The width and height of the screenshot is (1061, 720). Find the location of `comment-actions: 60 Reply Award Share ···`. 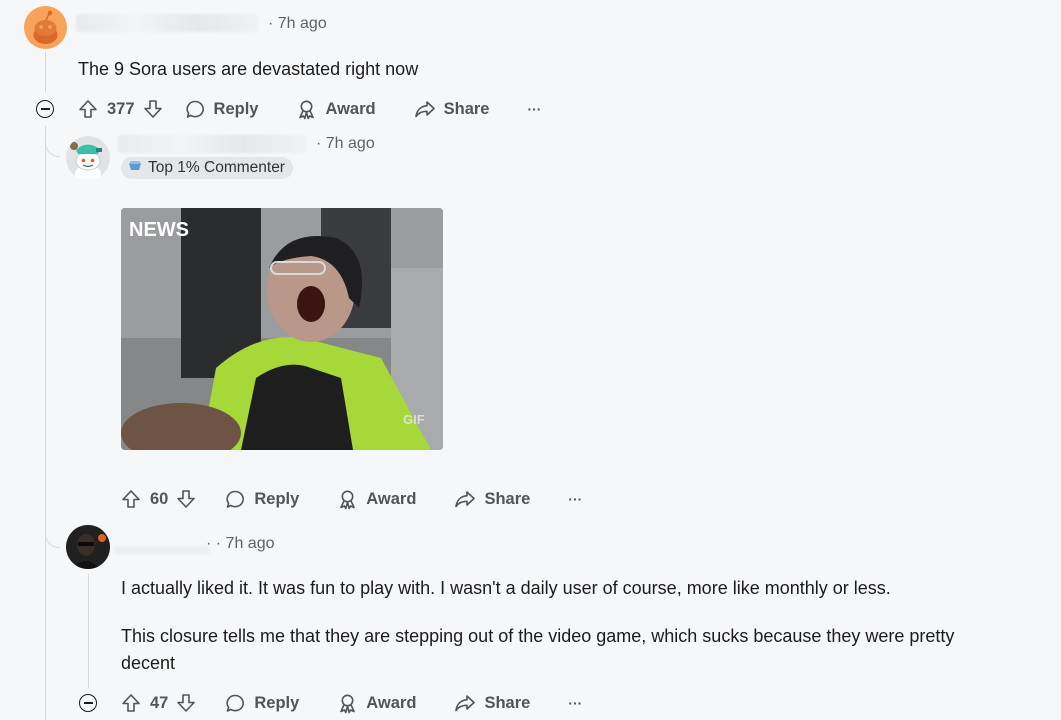

comment-actions: 60 Reply Award Share ··· is located at coordinates (351, 499).